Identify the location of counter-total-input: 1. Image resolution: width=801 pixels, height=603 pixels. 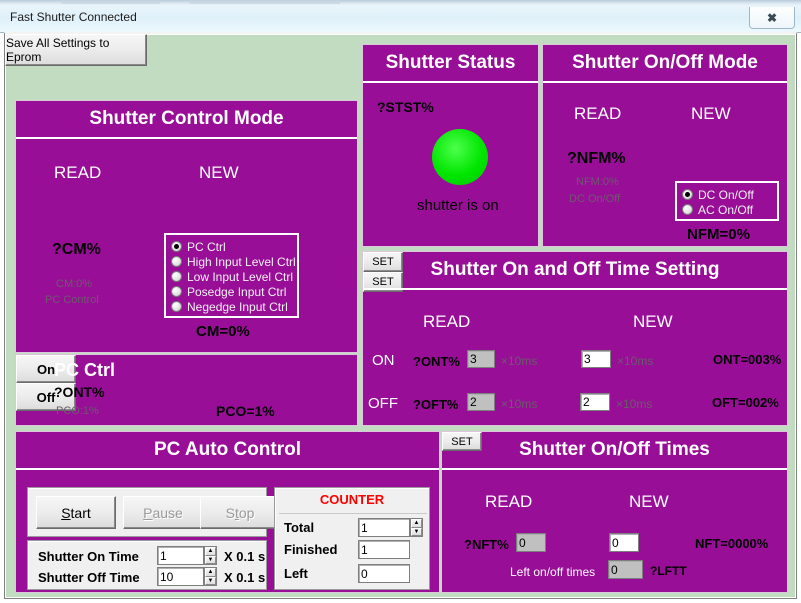
(384, 527).